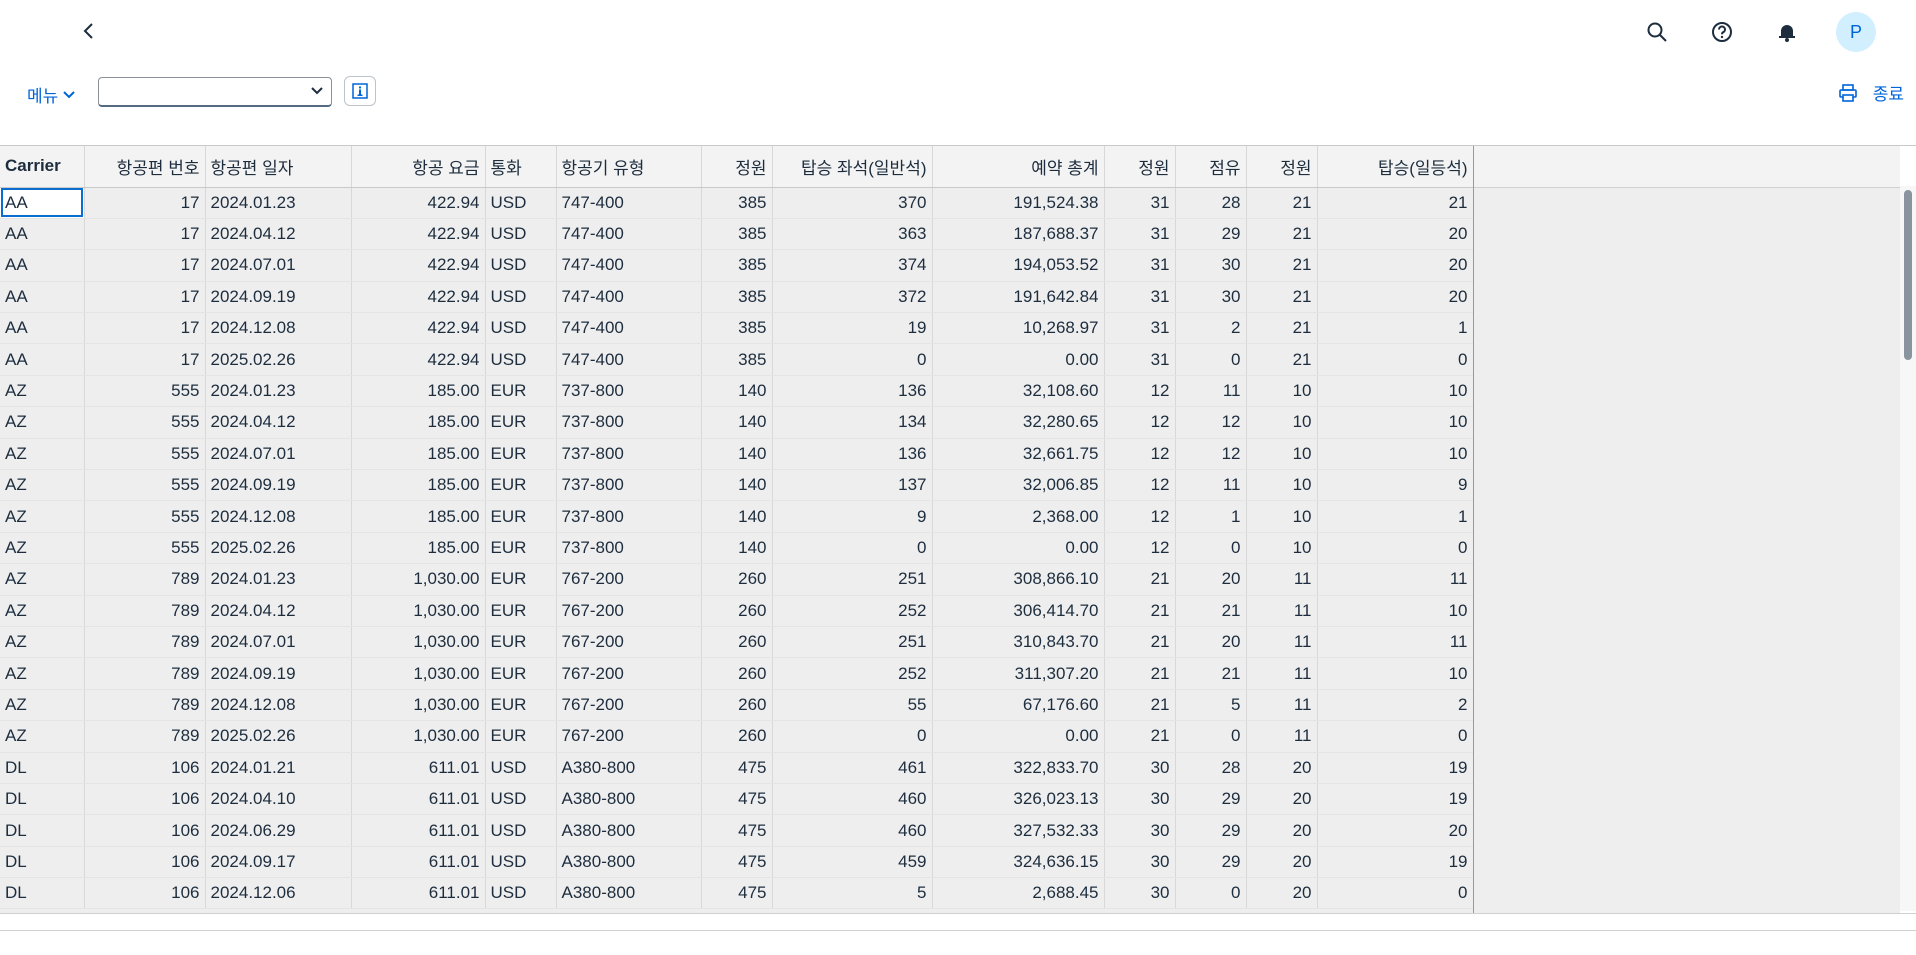  Describe the element at coordinates (1018, 642) in the screenshot. I see `table-cell: 310,843.70` at that location.